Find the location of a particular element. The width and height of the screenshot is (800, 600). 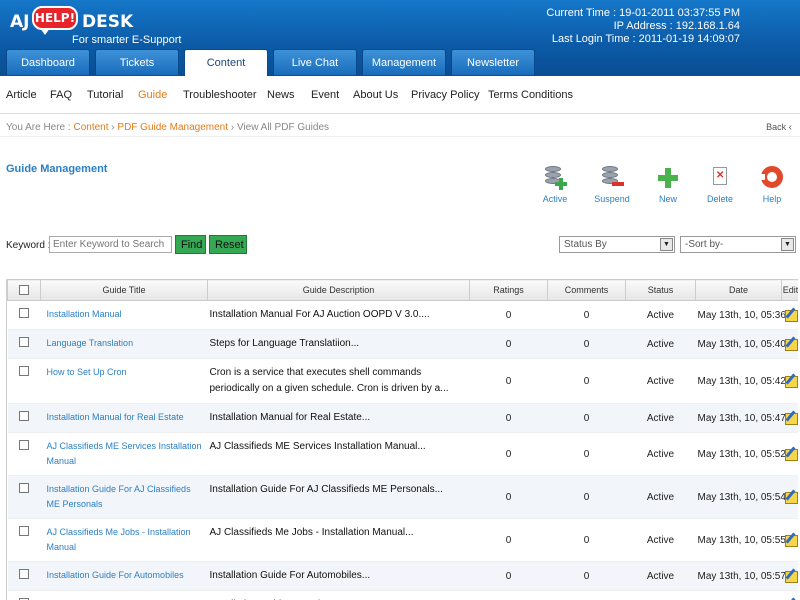

guide-title-link: Installation Manual for Real Estate is located at coordinates (124, 418).